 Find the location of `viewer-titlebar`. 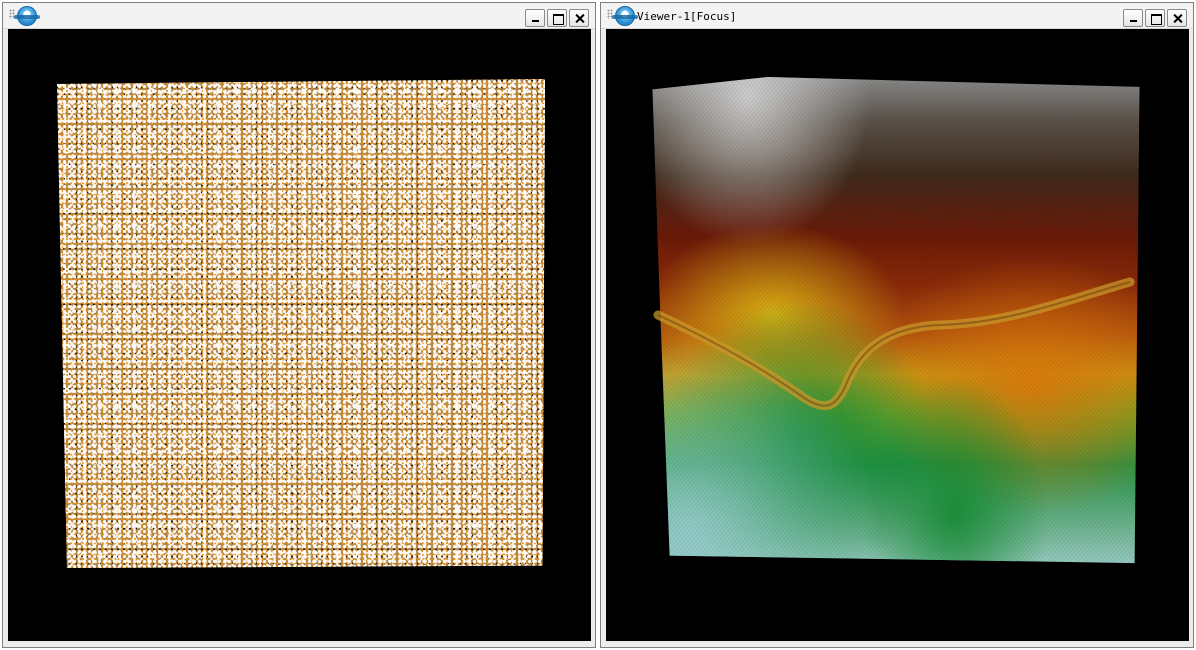

viewer-titlebar is located at coordinates (299, 16).